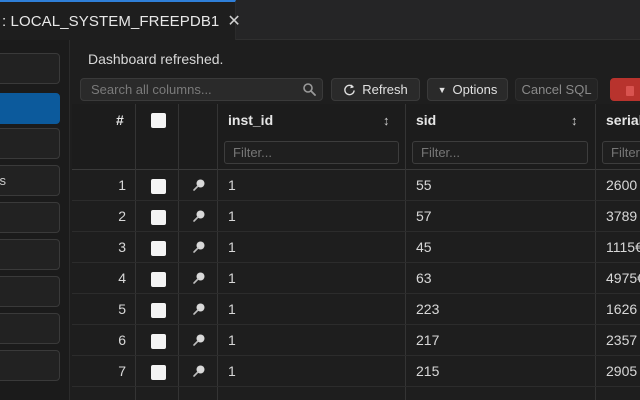 This screenshot has width=640, height=400. I want to click on filter-input-inst-id, so click(311, 152).